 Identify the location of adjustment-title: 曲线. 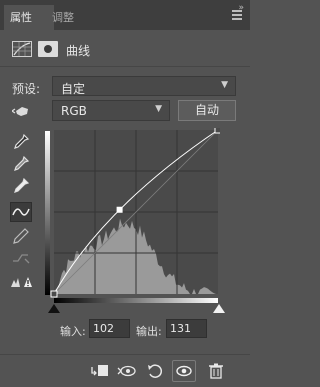
(78, 51).